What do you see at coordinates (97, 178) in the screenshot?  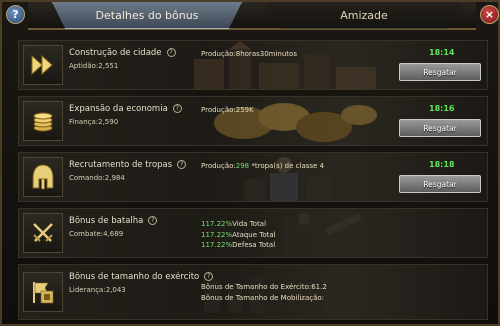 I see `row-stat: Comando:2,984` at bounding box center [97, 178].